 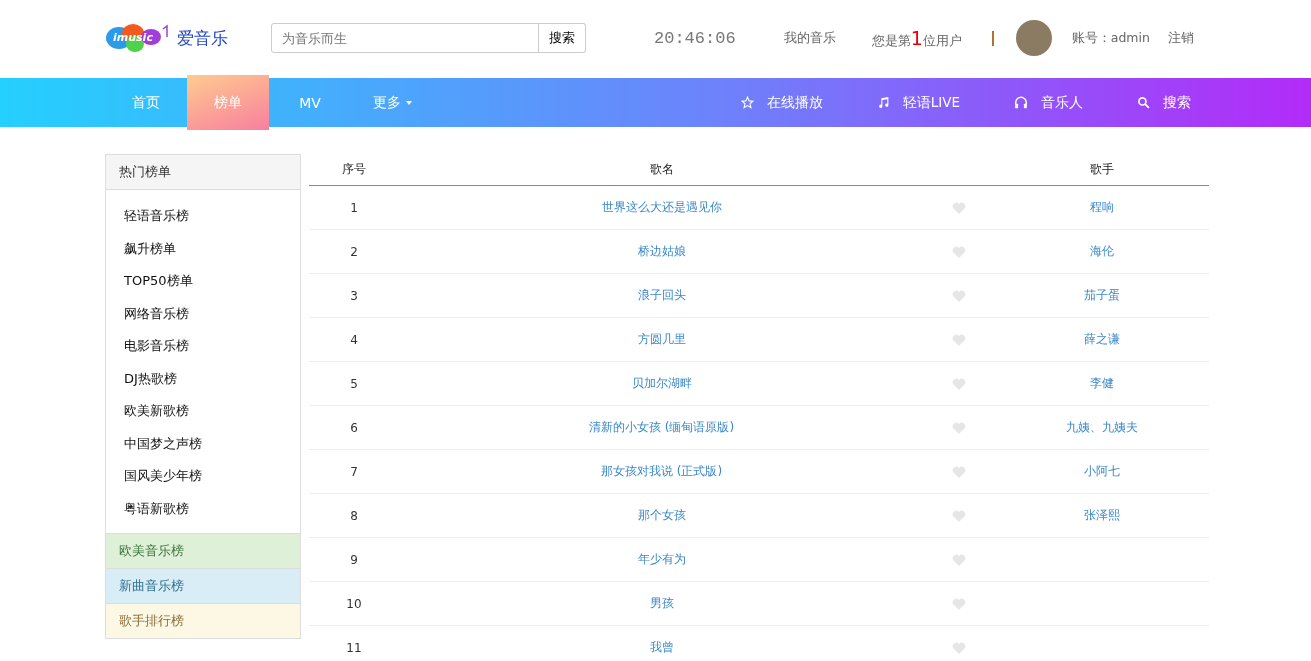 I want to click on column-header: 歌名, so click(x=661, y=169).